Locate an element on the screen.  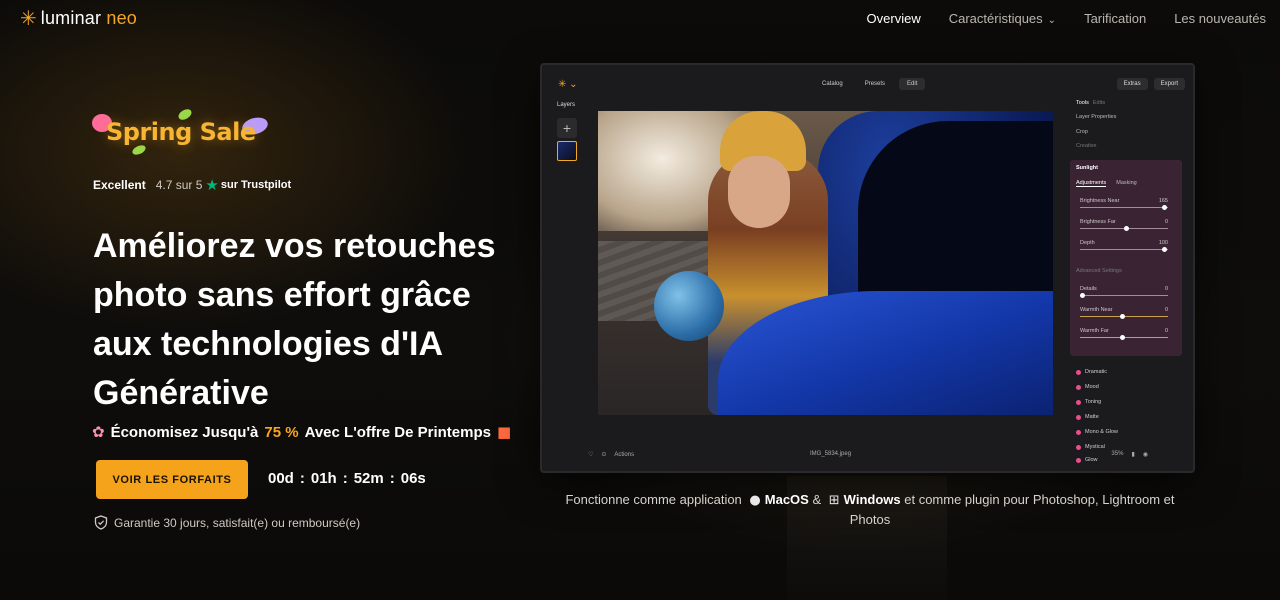
actions-menu: Actions is located at coordinates (624, 454).